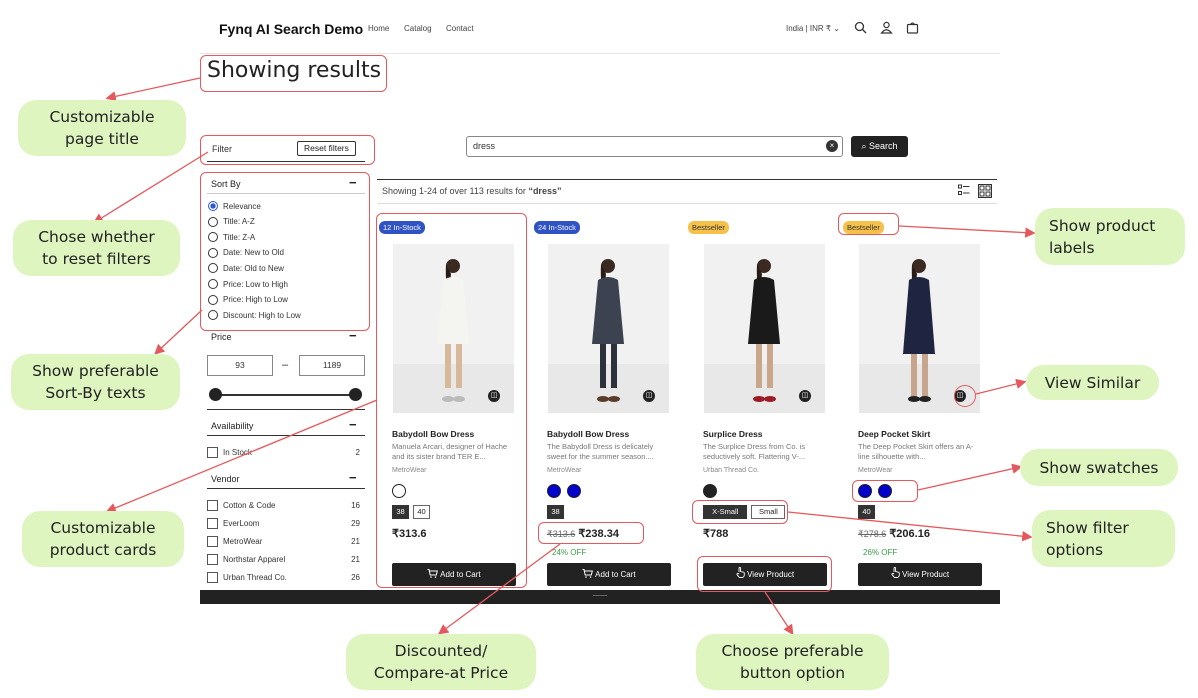 The image size is (1198, 698). I want to click on arrow-swatches, so click(970, 477).